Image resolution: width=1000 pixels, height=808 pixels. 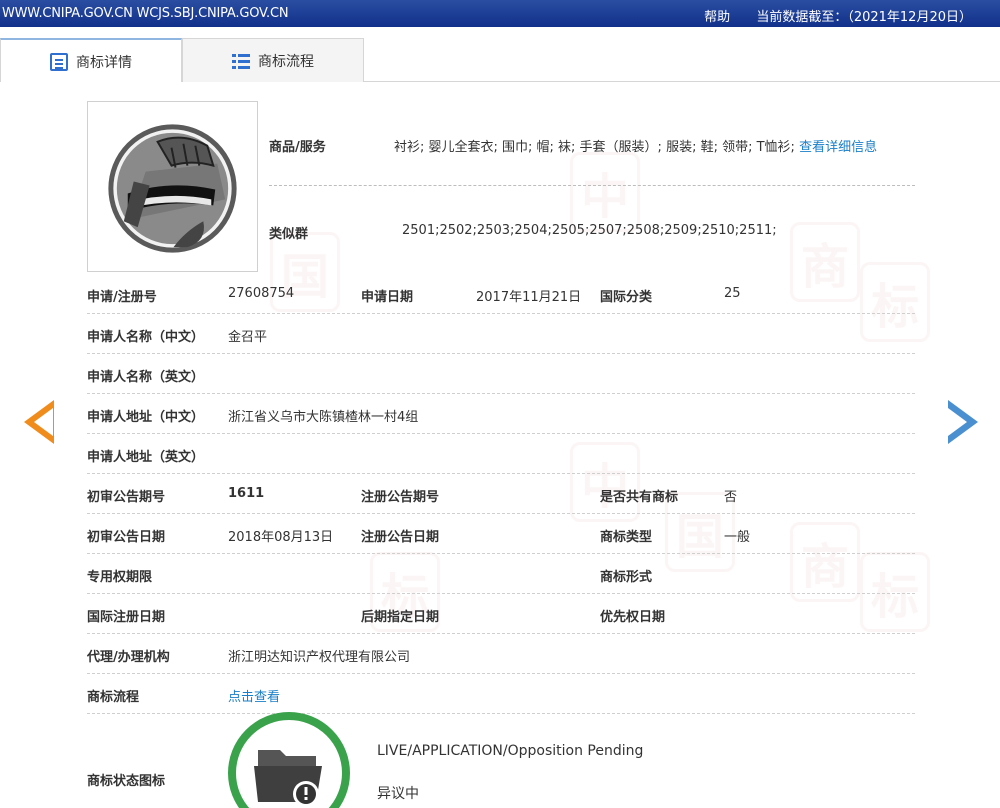 I want to click on application-date-label: 申请日期, so click(x=387, y=297).